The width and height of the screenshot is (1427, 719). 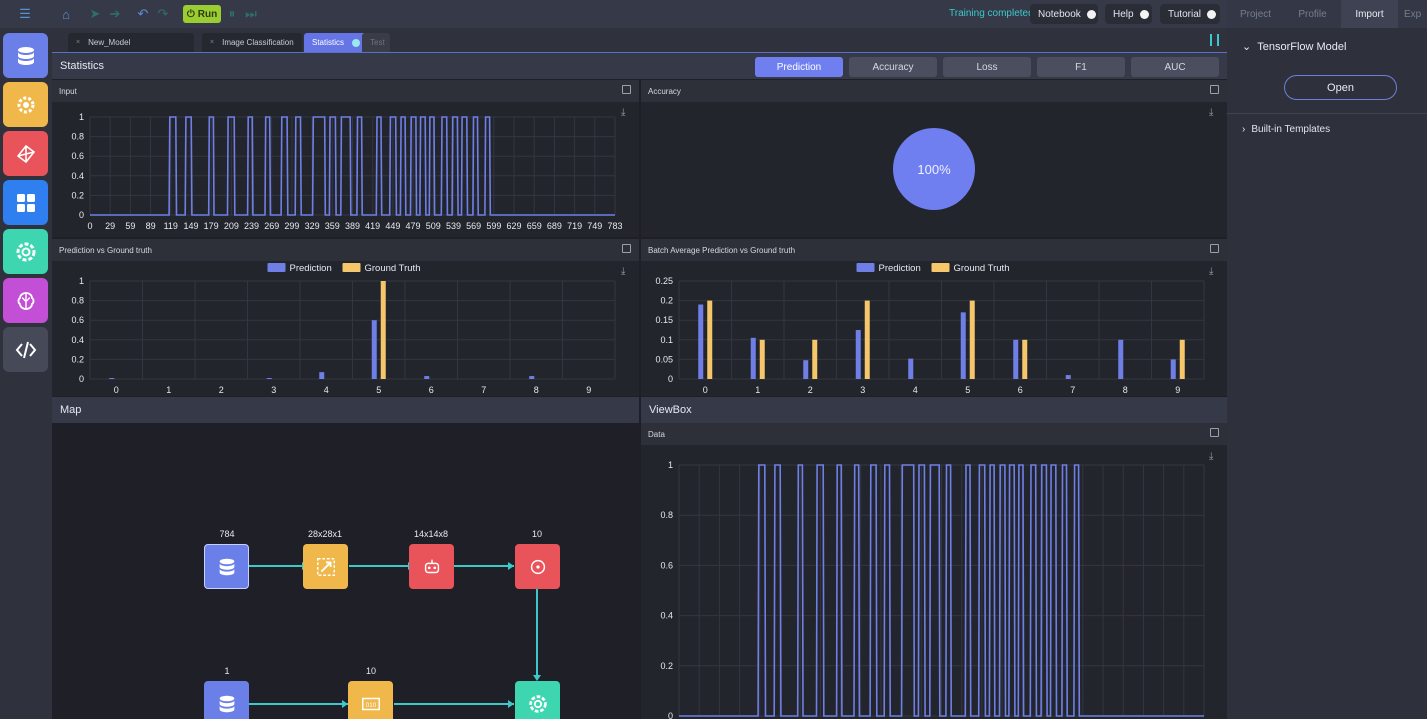 What do you see at coordinates (25, 349) in the screenshot?
I see `custom-code-button` at bounding box center [25, 349].